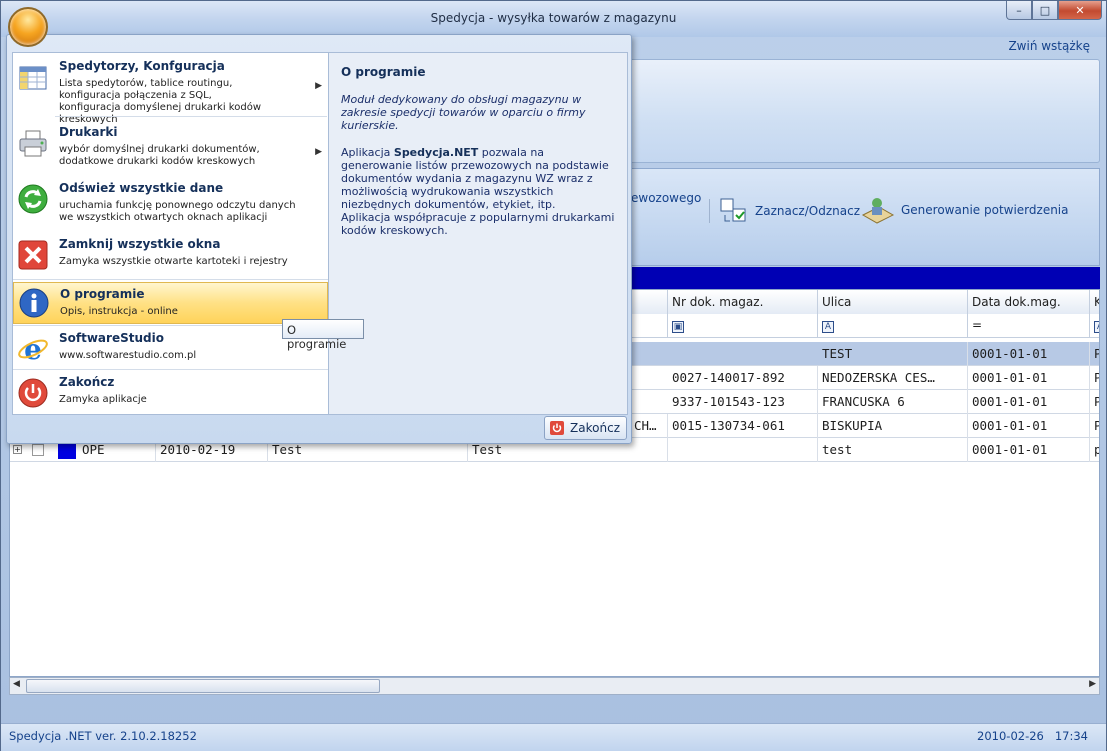 Image resolution: width=1107 pixels, height=751 pixels. I want to click on scrollbar-thumb, so click(203, 686).